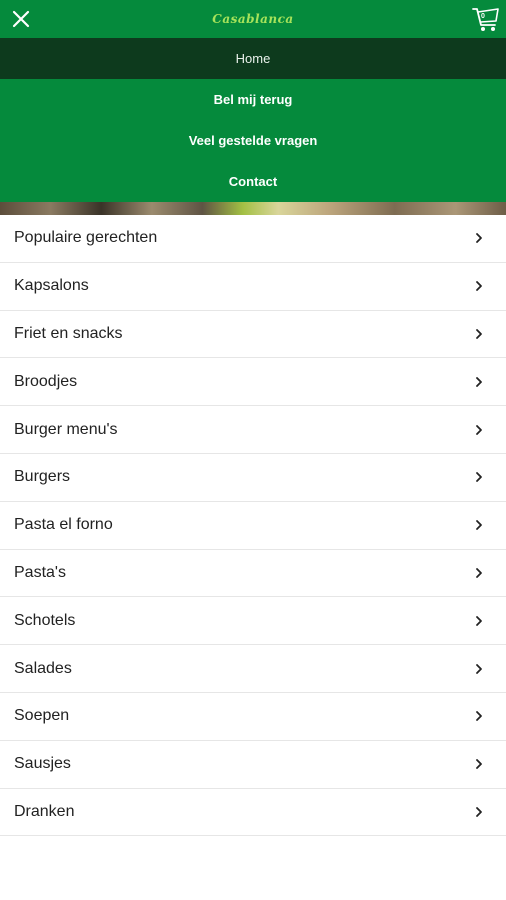 The width and height of the screenshot is (506, 900). I want to click on category-label: Broodjes, so click(46, 381).